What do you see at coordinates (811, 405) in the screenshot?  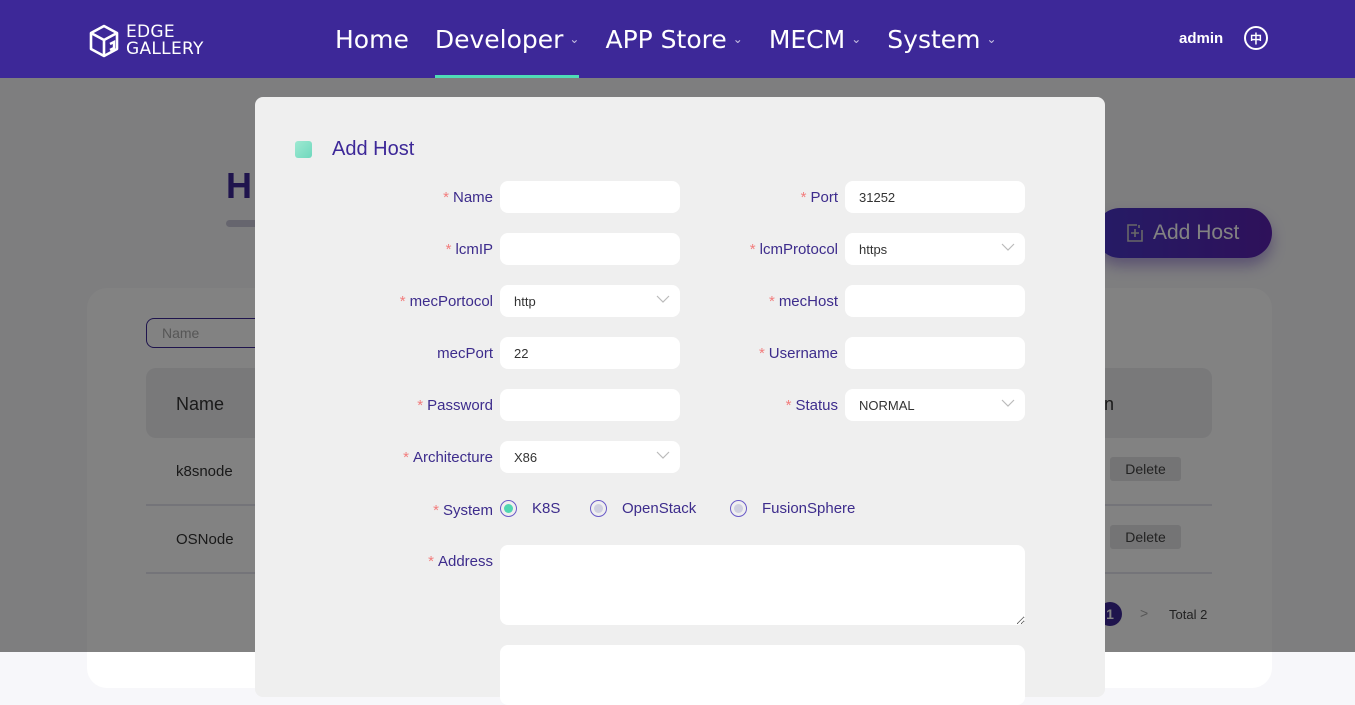 I see `status-label: * Status` at bounding box center [811, 405].